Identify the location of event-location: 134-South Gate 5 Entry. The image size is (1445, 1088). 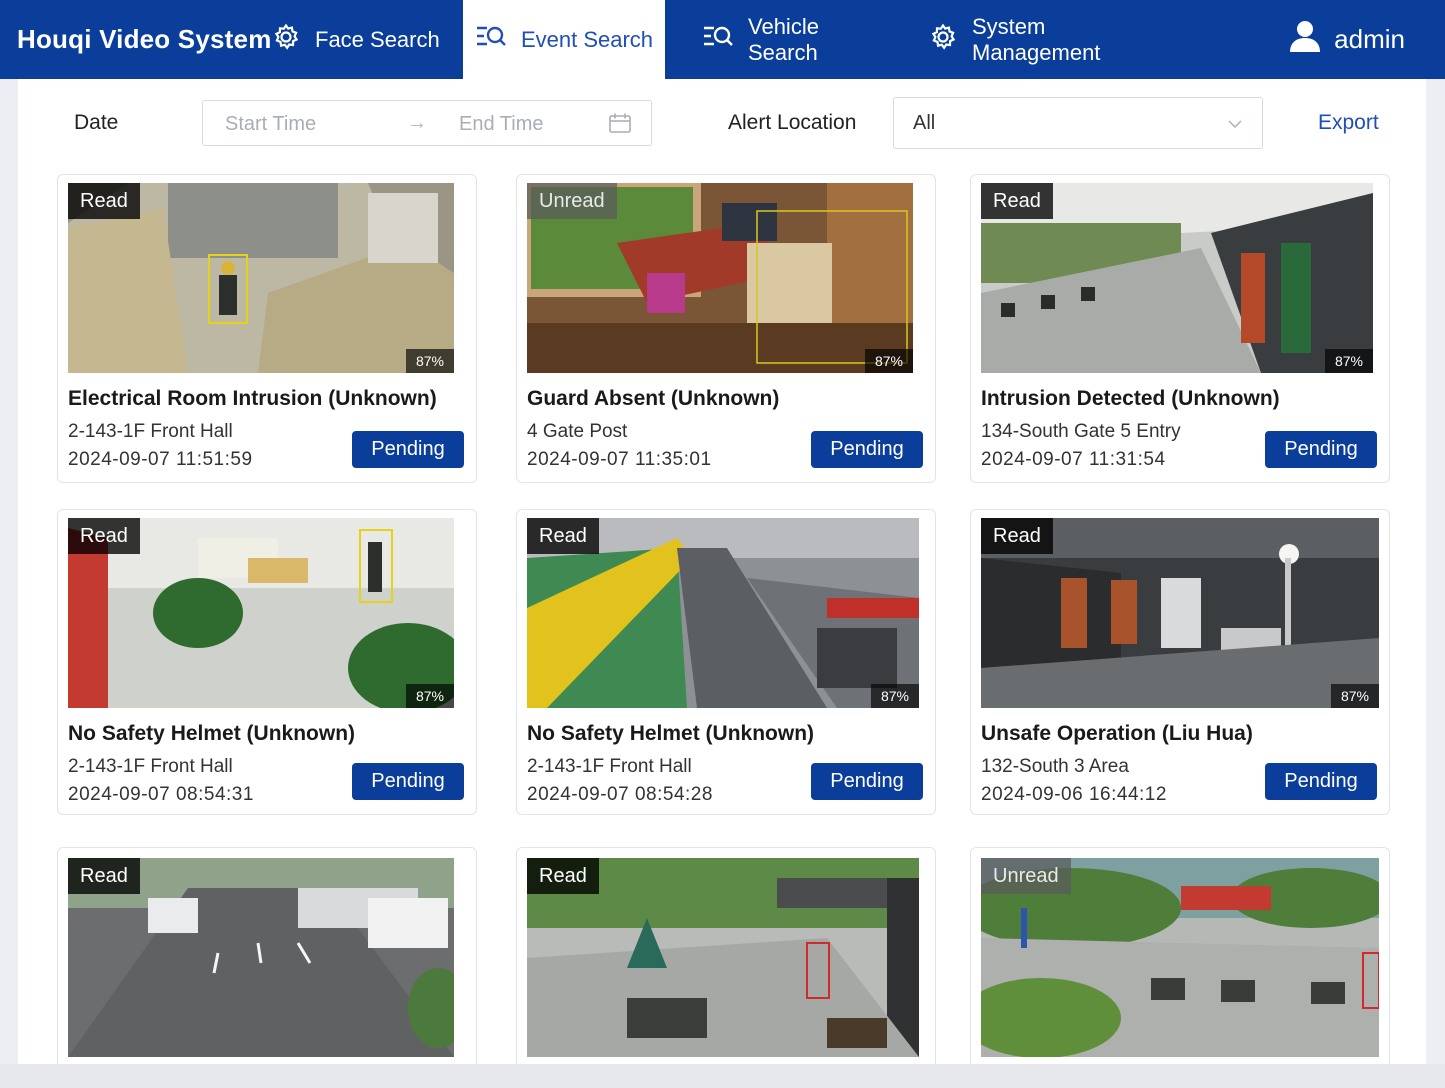
(1081, 431).